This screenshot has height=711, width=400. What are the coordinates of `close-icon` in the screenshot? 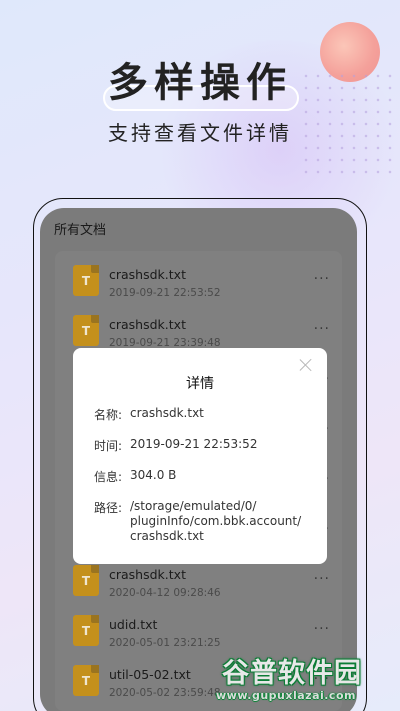 It's located at (306, 365).